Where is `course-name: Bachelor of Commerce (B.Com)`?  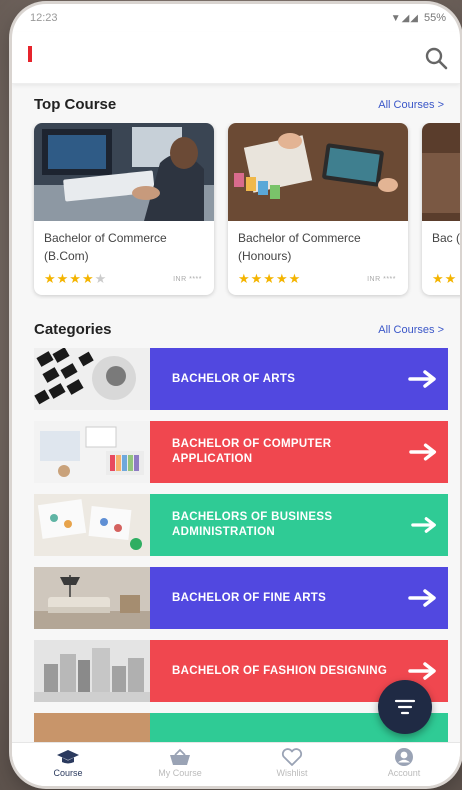
course-name: Bachelor of Commerce (B.Com) is located at coordinates (105, 247).